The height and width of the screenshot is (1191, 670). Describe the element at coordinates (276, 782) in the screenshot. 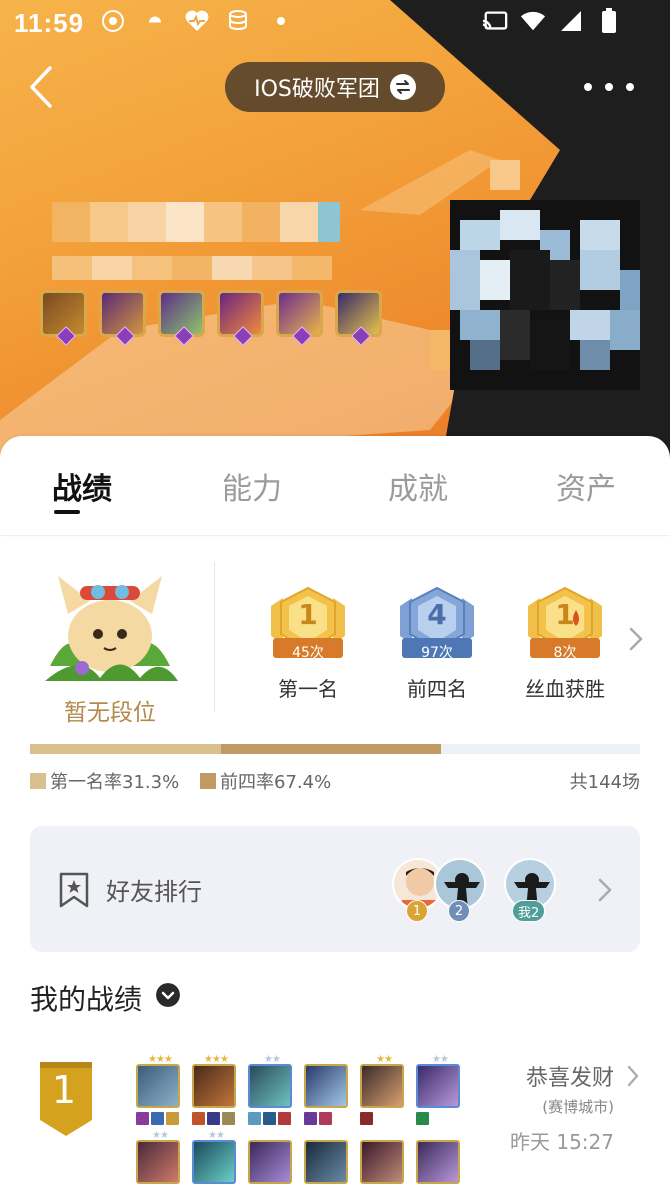

I see `top4-rate-text: 前四率67.4%` at that location.